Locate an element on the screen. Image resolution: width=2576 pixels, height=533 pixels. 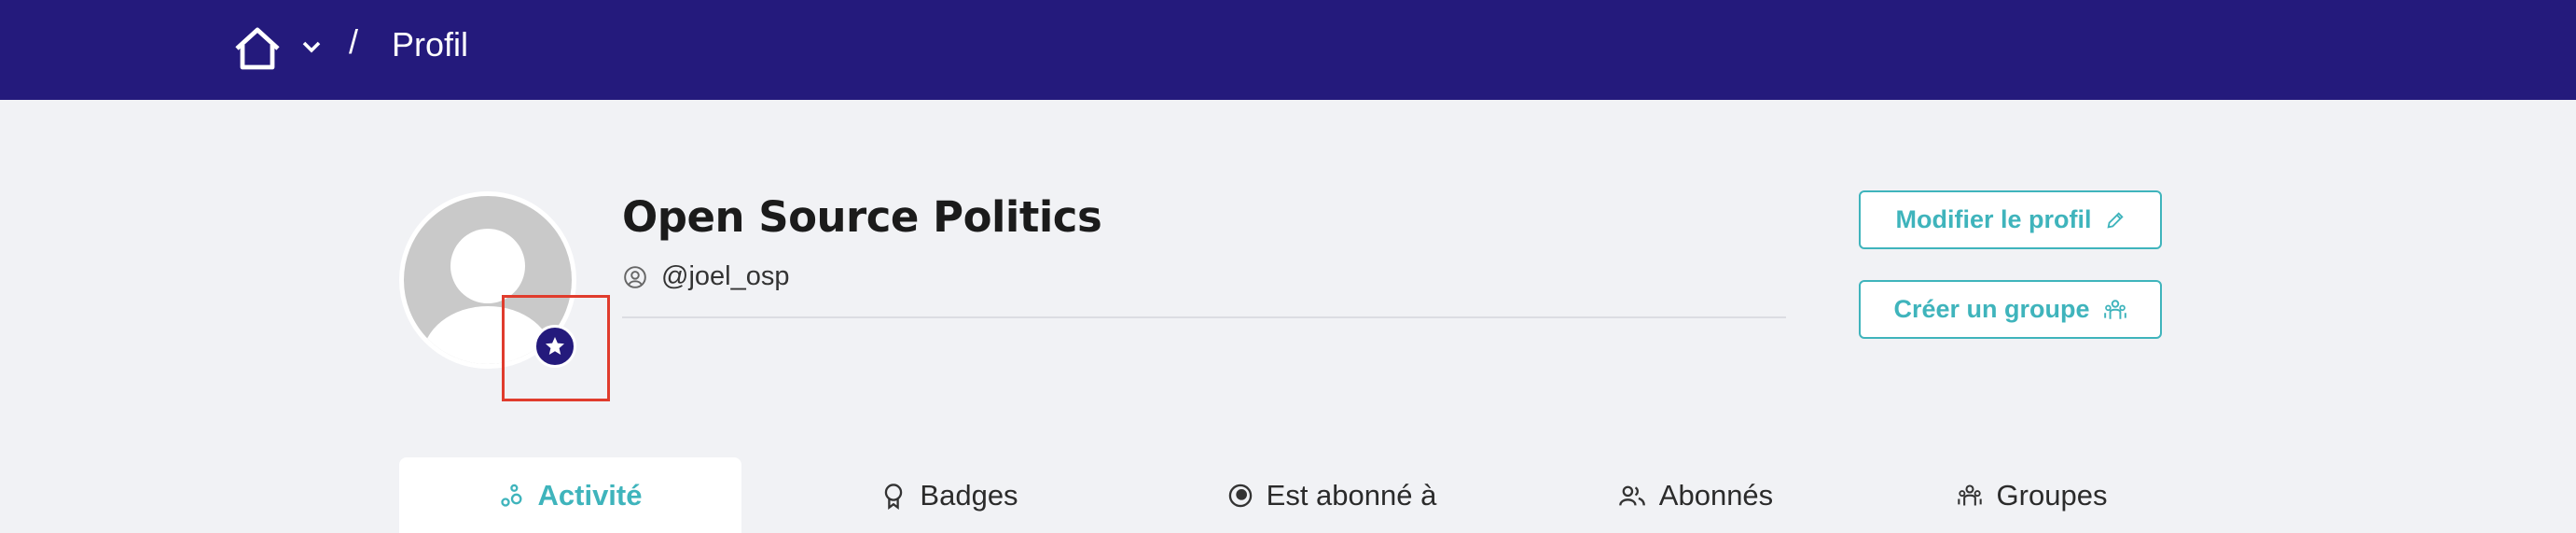
tab-label: Abonnés is located at coordinates (1716, 495).